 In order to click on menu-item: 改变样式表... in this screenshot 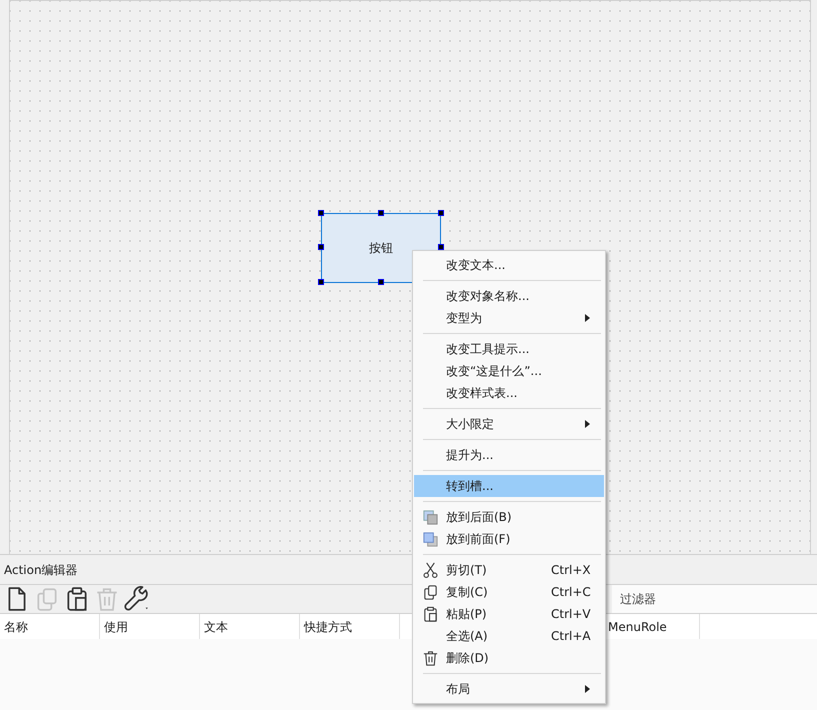, I will do `click(509, 393)`.